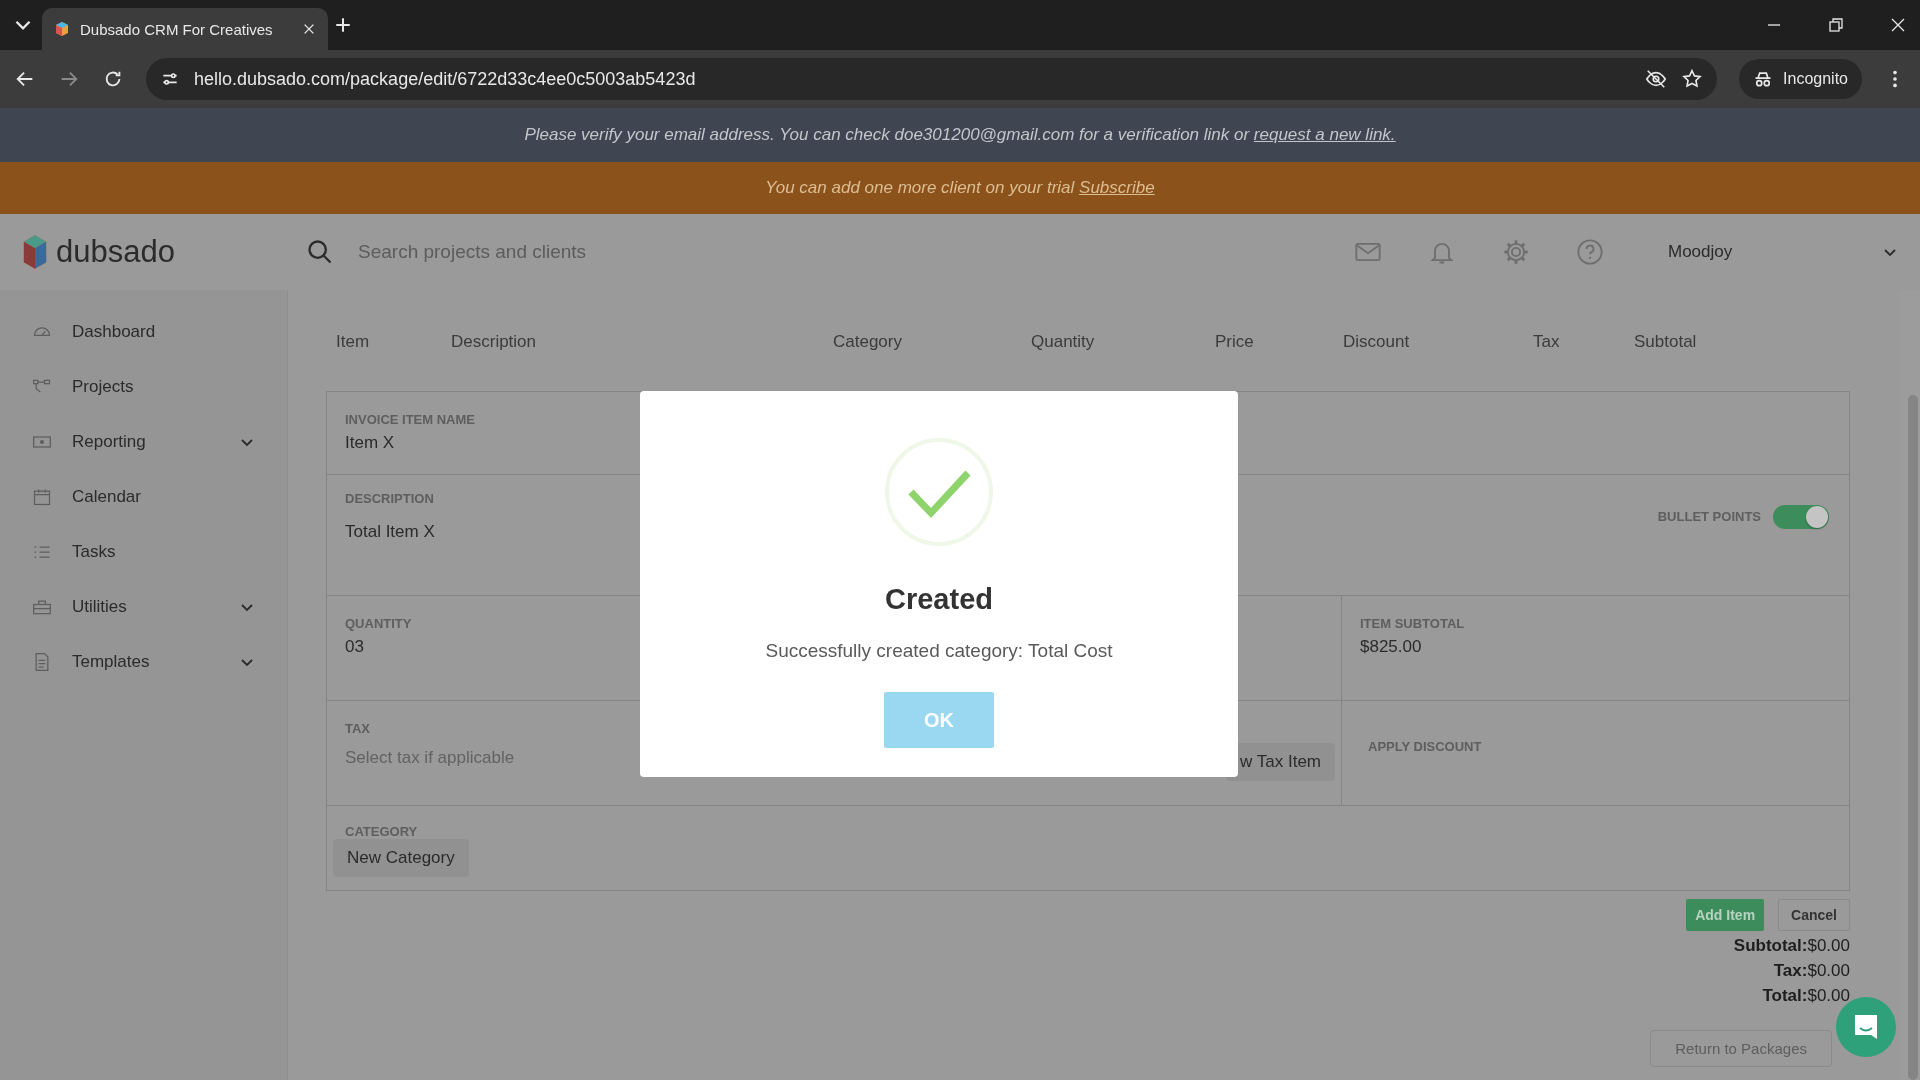  I want to click on incognito-button: Incognito, so click(1800, 79).